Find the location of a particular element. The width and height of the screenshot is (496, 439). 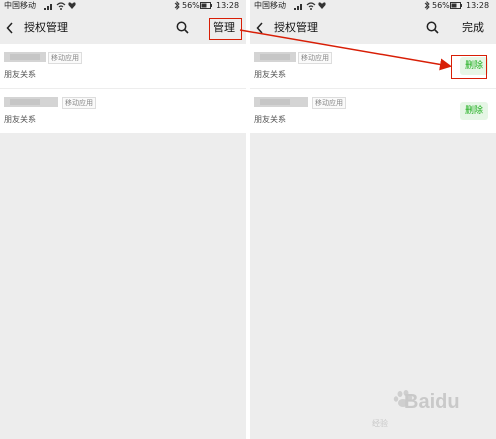

done-button: 完成 is located at coordinates (473, 28).